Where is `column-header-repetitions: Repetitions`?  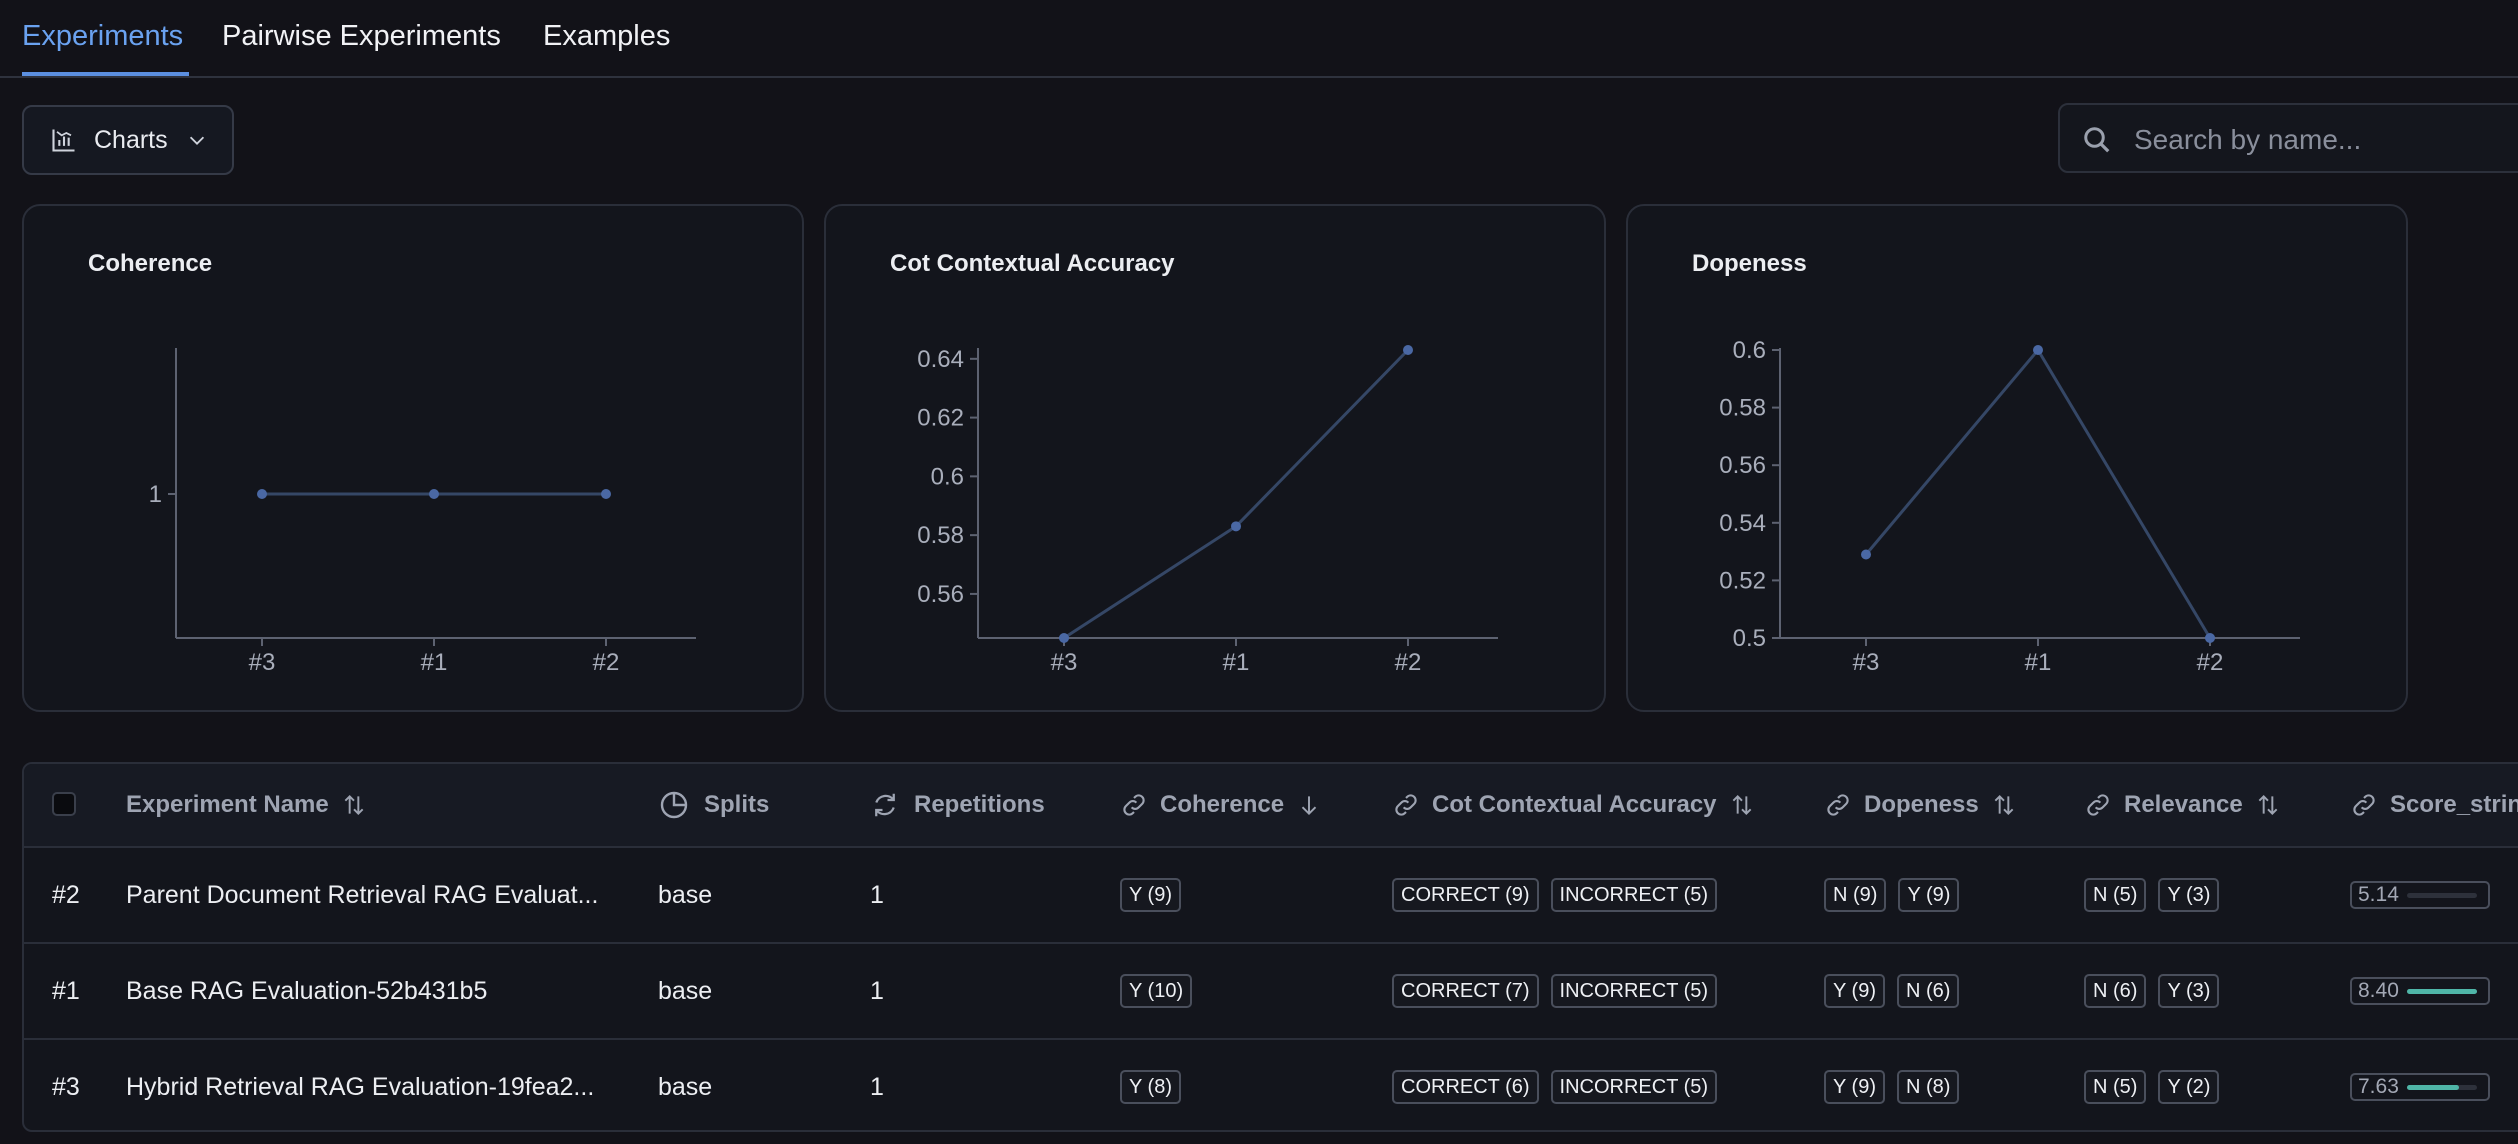
column-header-repetitions: Repetitions is located at coordinates (957, 805).